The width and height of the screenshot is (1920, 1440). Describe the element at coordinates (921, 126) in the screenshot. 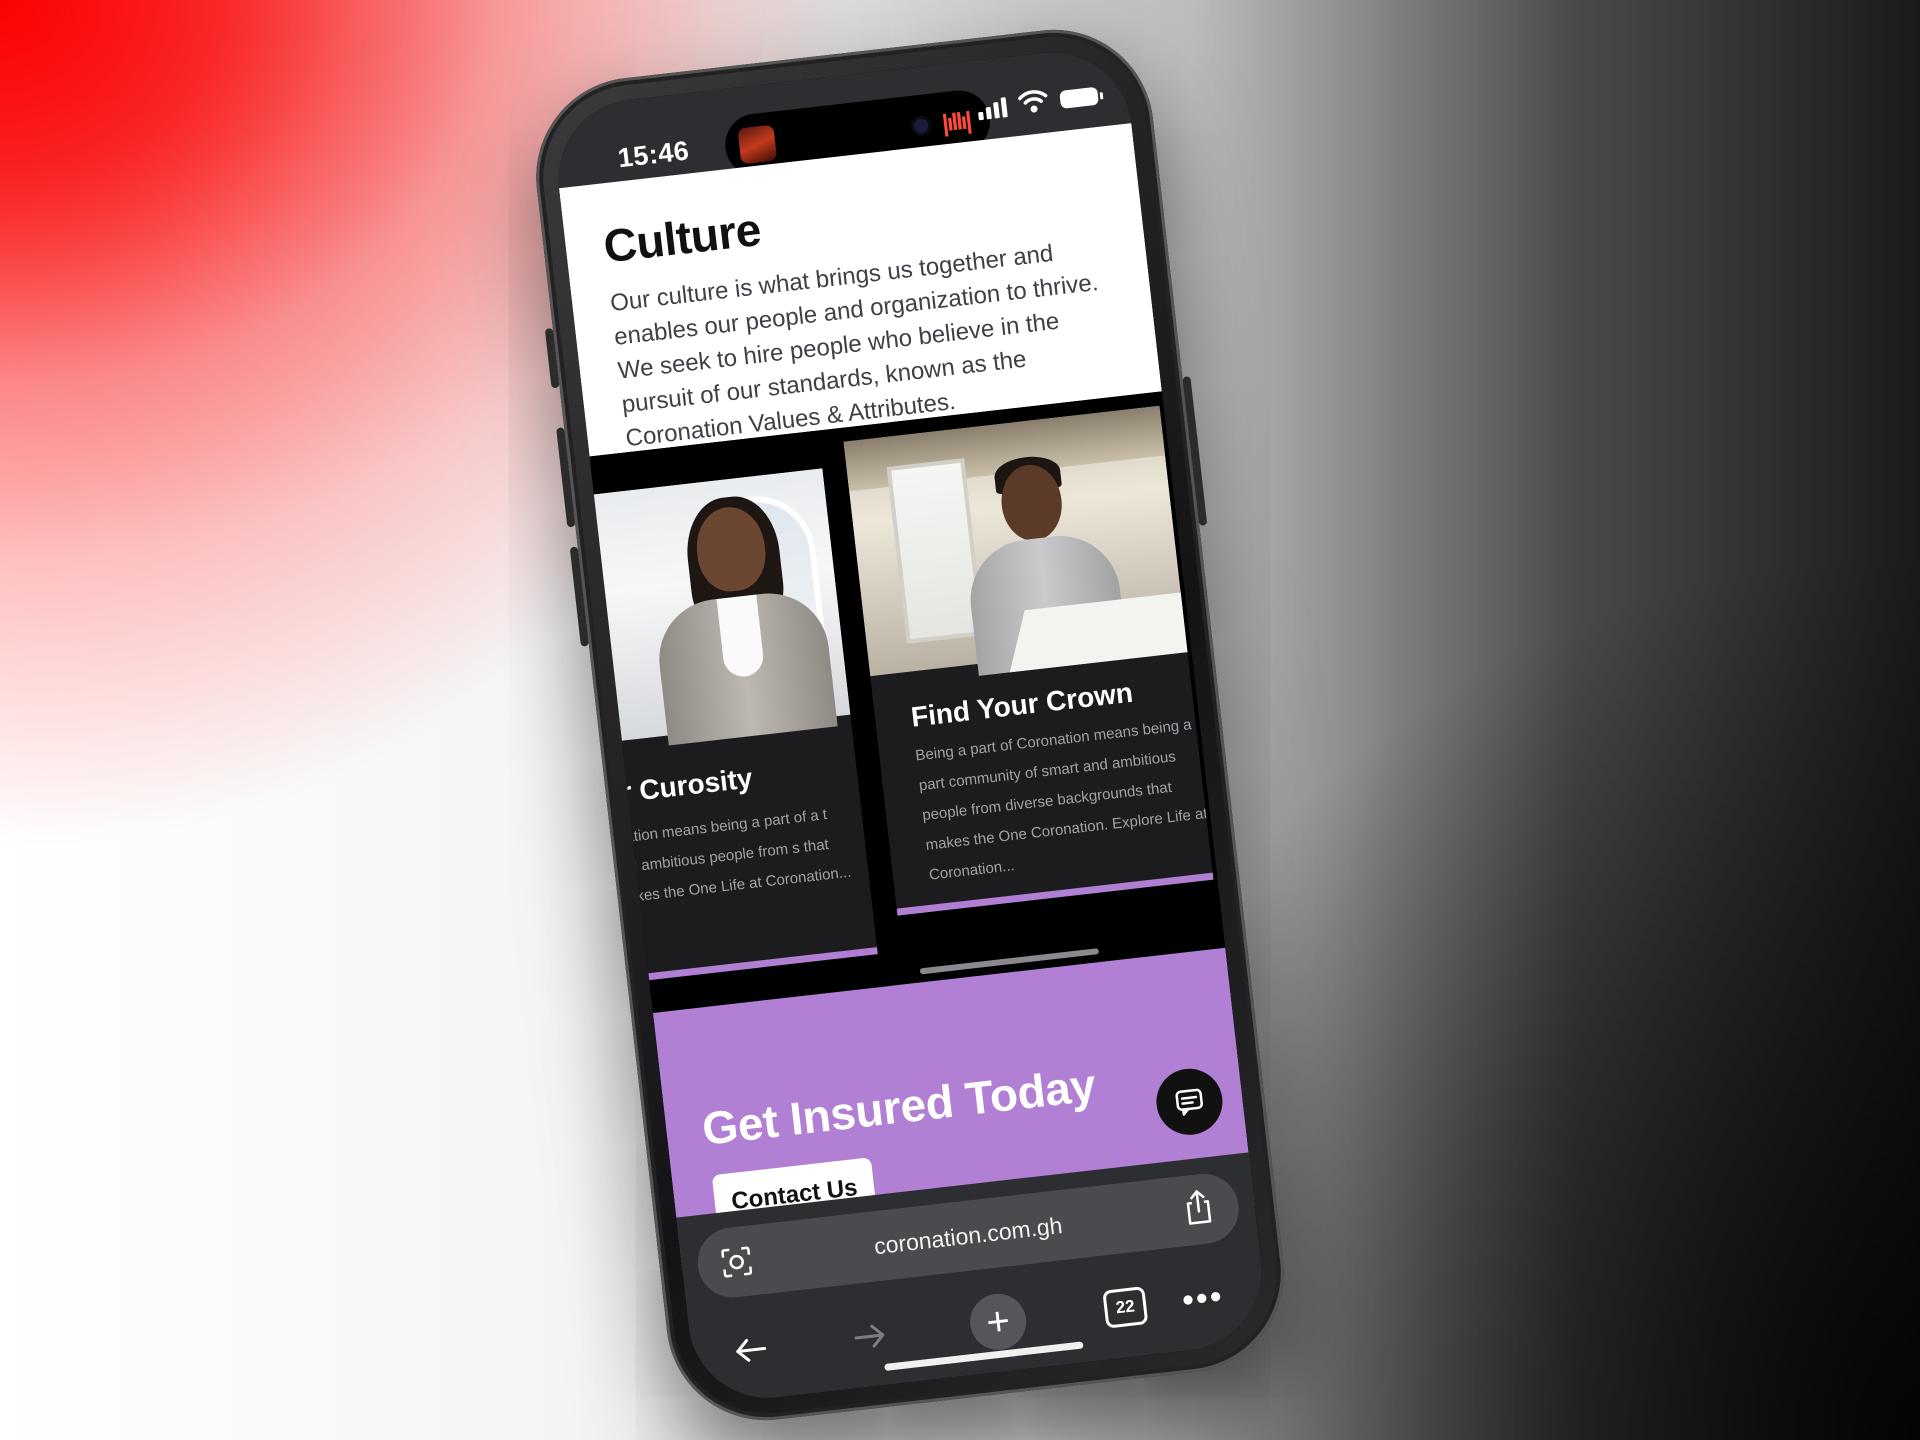

I see `camera-icon` at that location.